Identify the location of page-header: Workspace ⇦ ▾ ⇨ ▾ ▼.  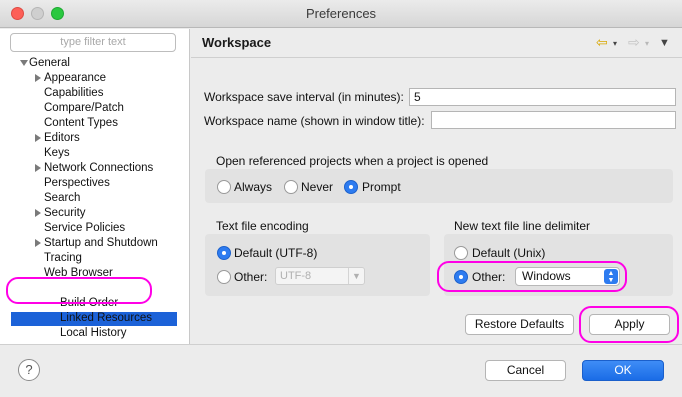
(436, 43).